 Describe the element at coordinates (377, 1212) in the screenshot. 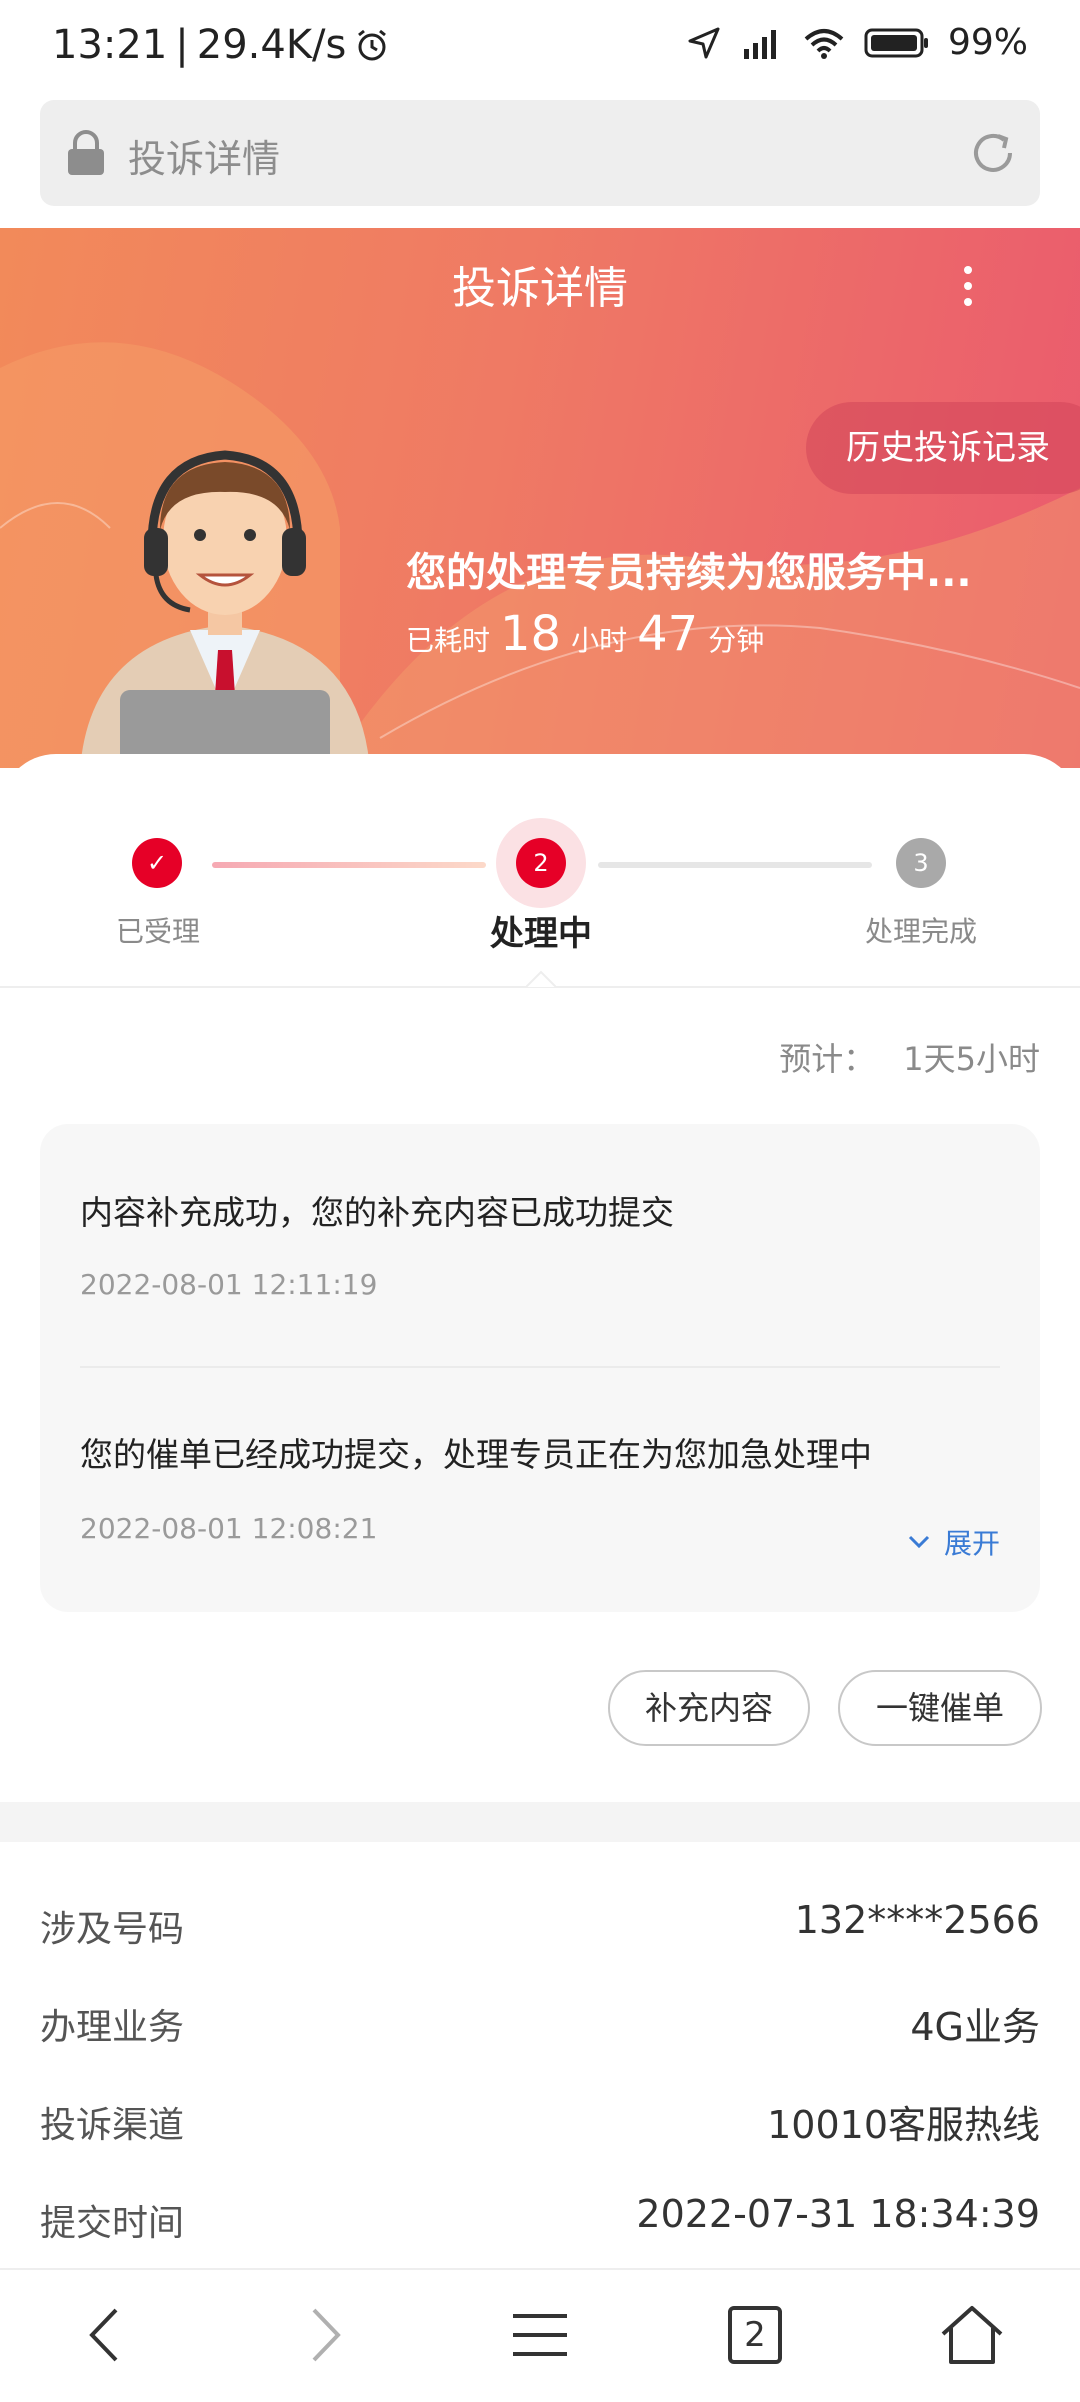

I see `timeline-item-text: 内容补充成功，您的补充内容已成功提交` at that location.